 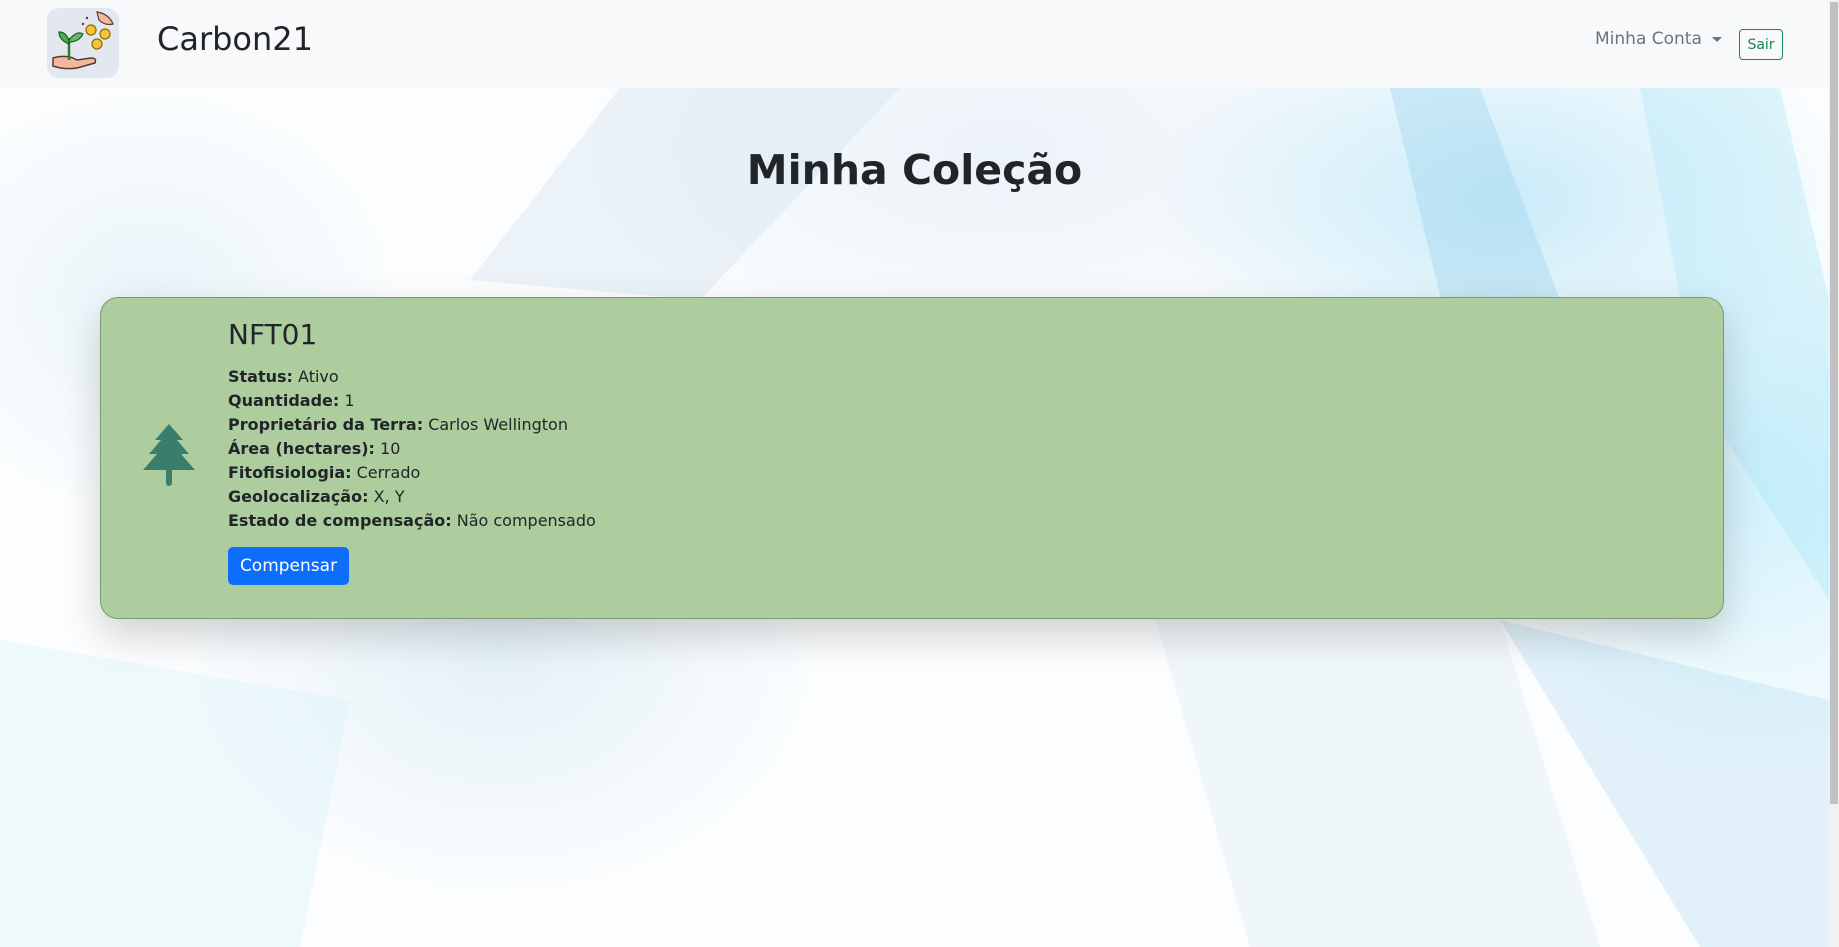 What do you see at coordinates (83, 43) in the screenshot?
I see `logo-icon` at bounding box center [83, 43].